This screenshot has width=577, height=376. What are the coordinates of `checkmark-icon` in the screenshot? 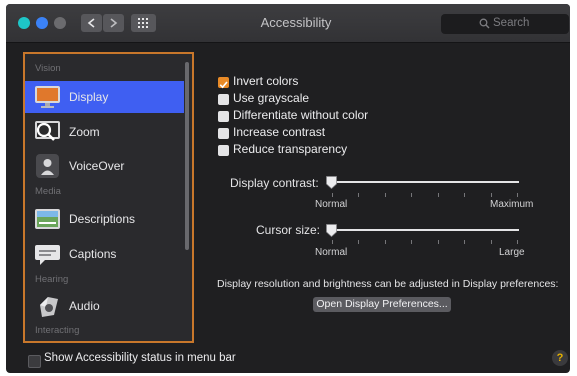 It's located at (223, 85).